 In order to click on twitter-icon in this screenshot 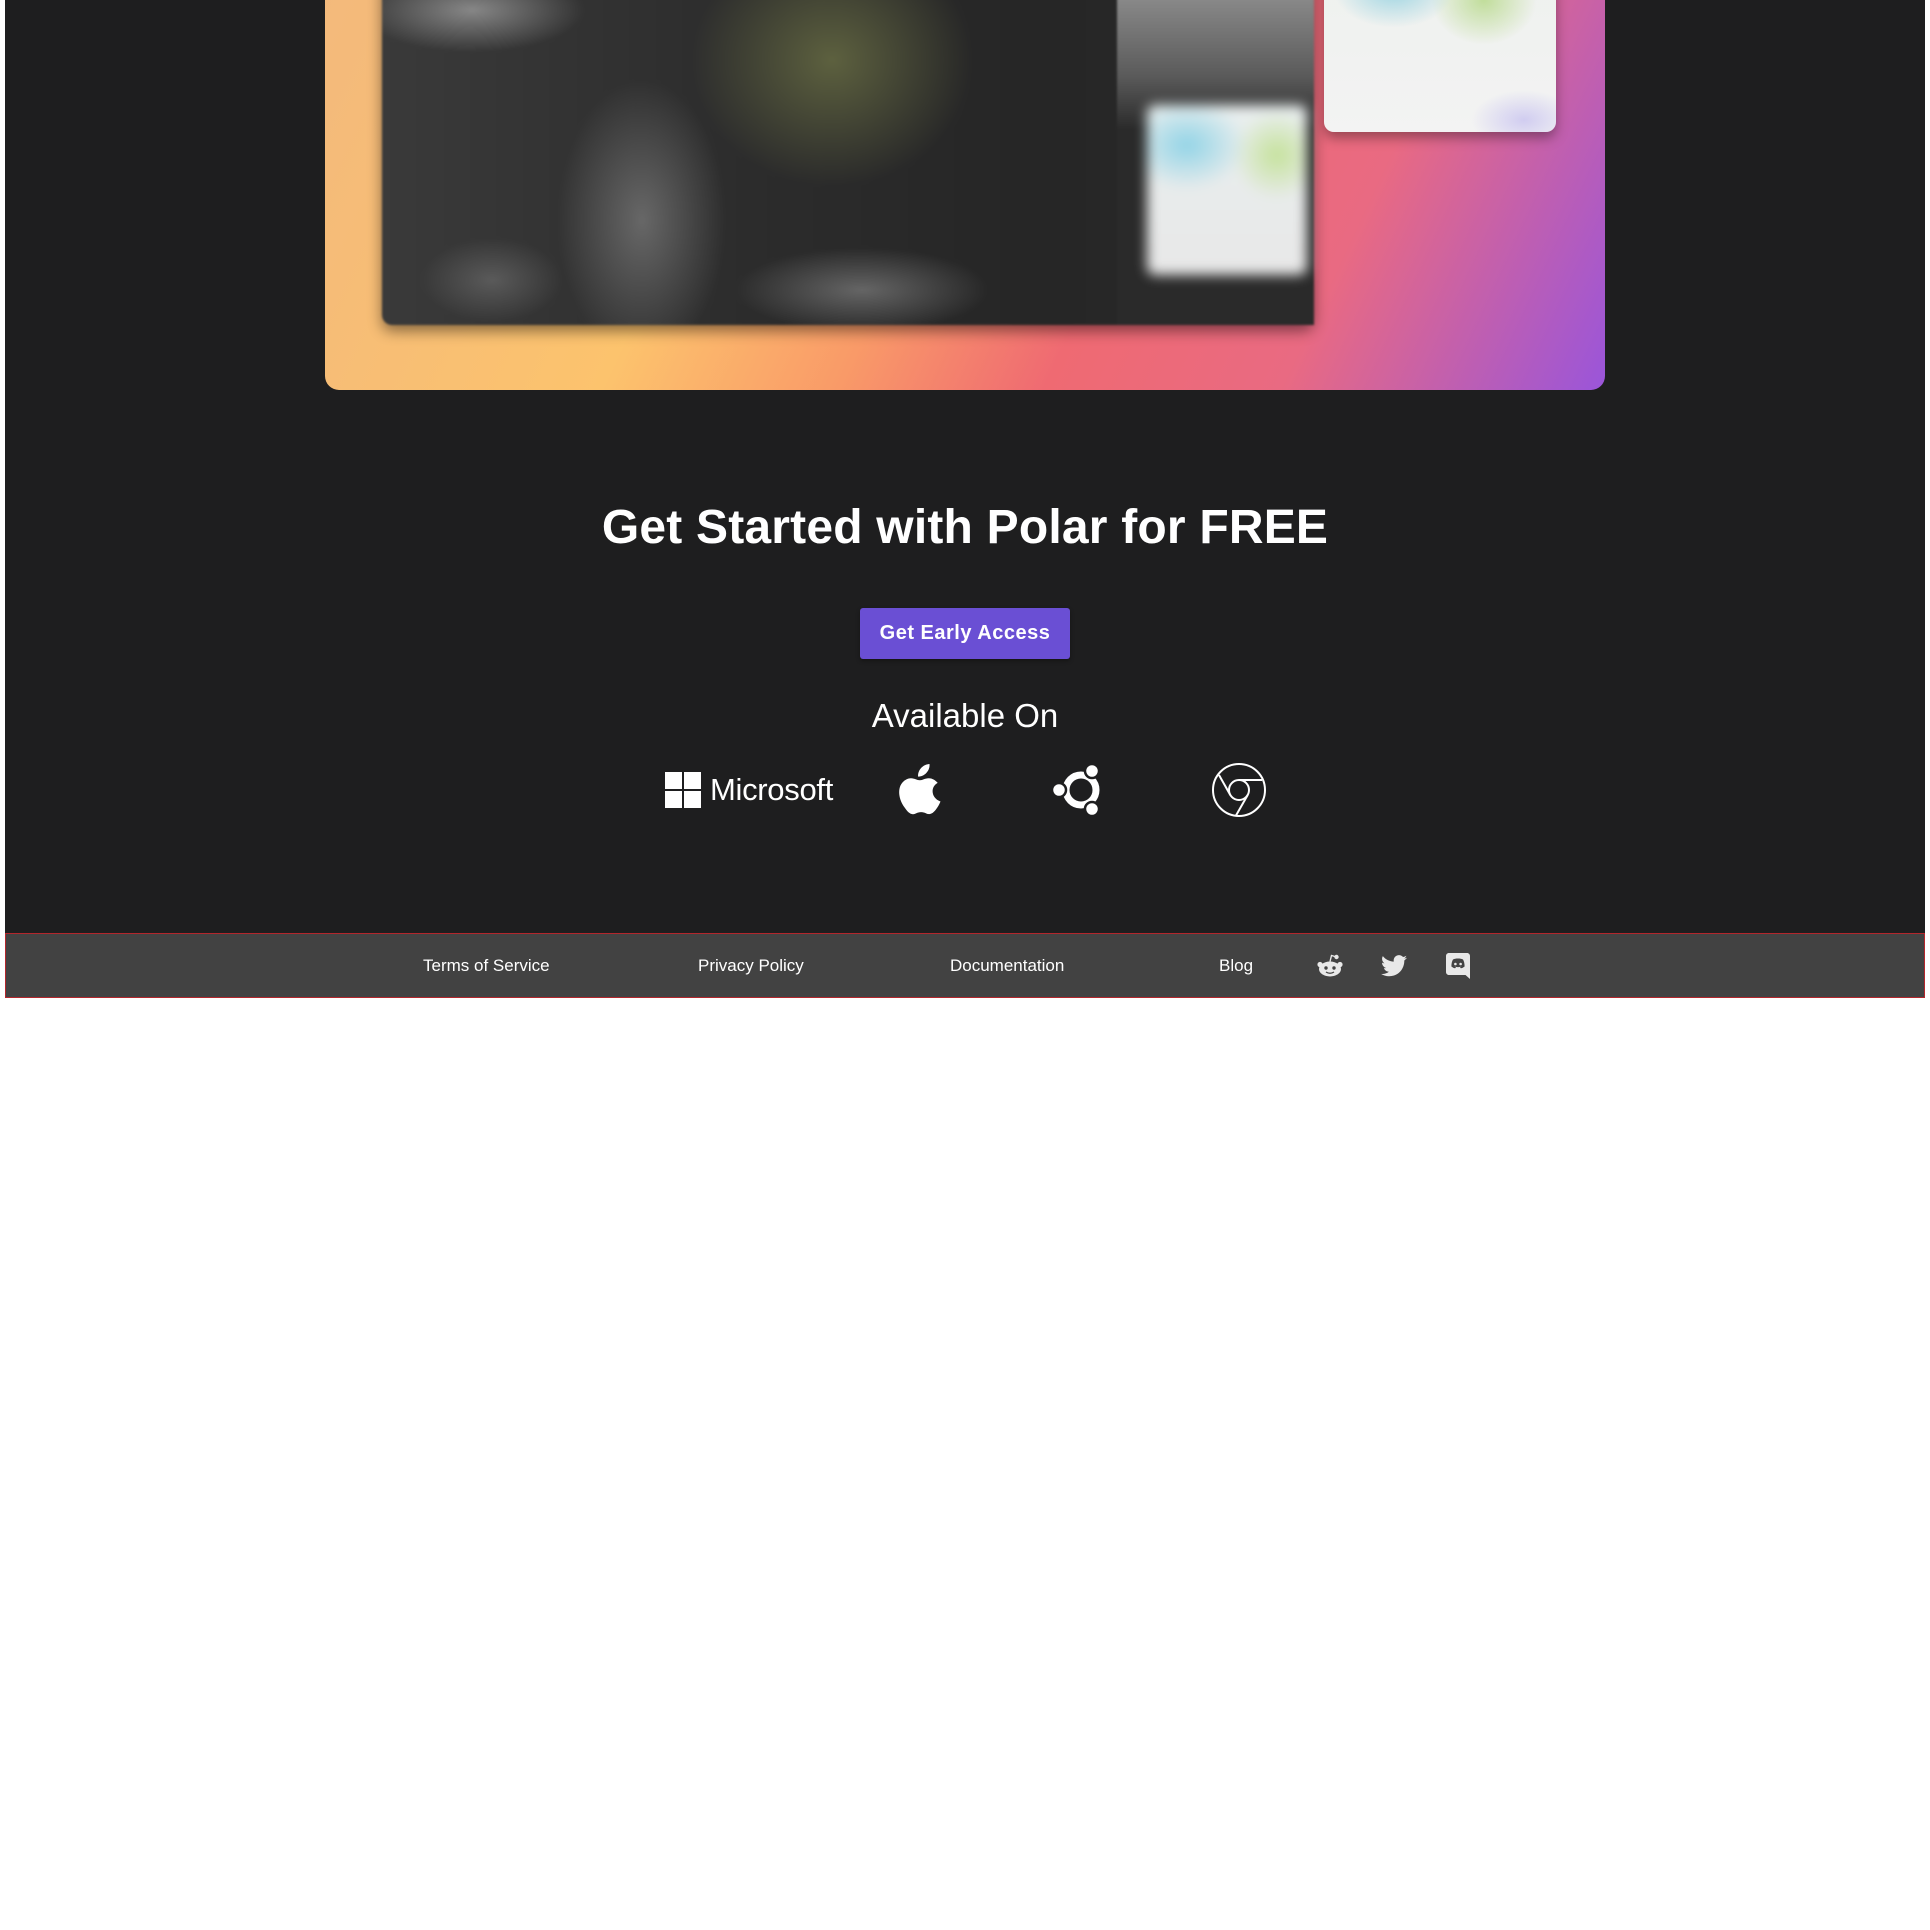, I will do `click(1394, 966)`.